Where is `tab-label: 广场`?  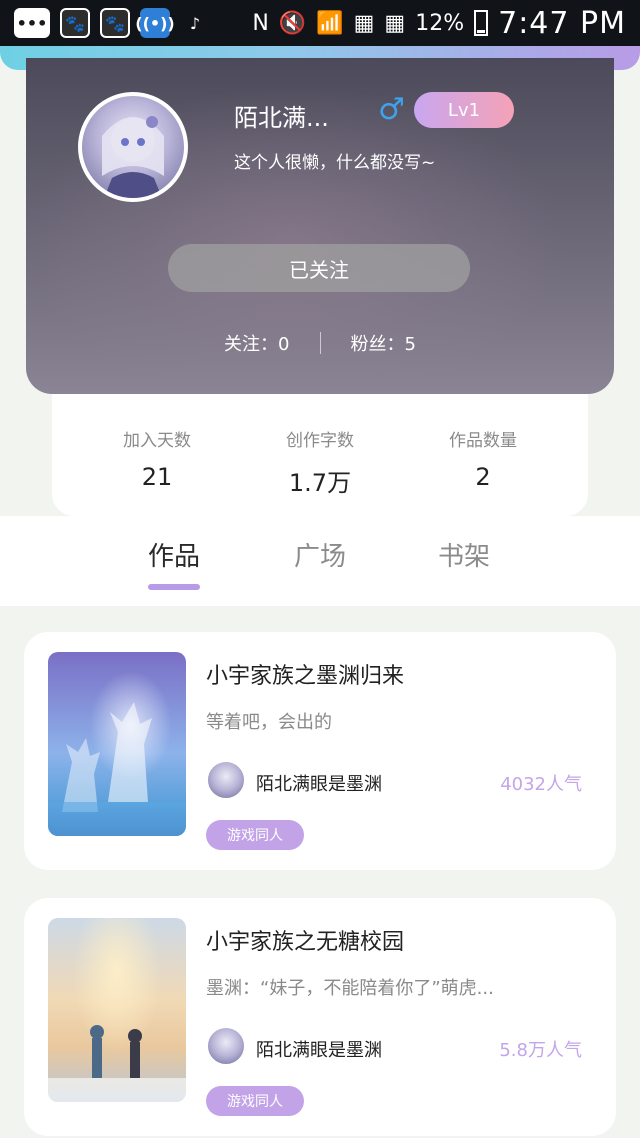
tab-label: 广场 is located at coordinates (319, 557).